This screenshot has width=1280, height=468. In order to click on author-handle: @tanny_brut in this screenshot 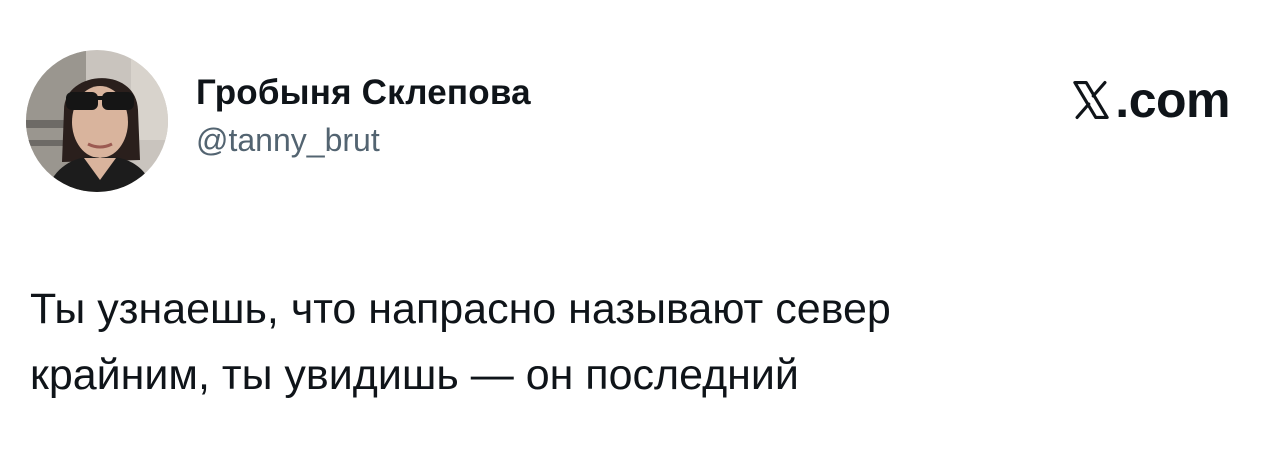, I will do `click(363, 140)`.